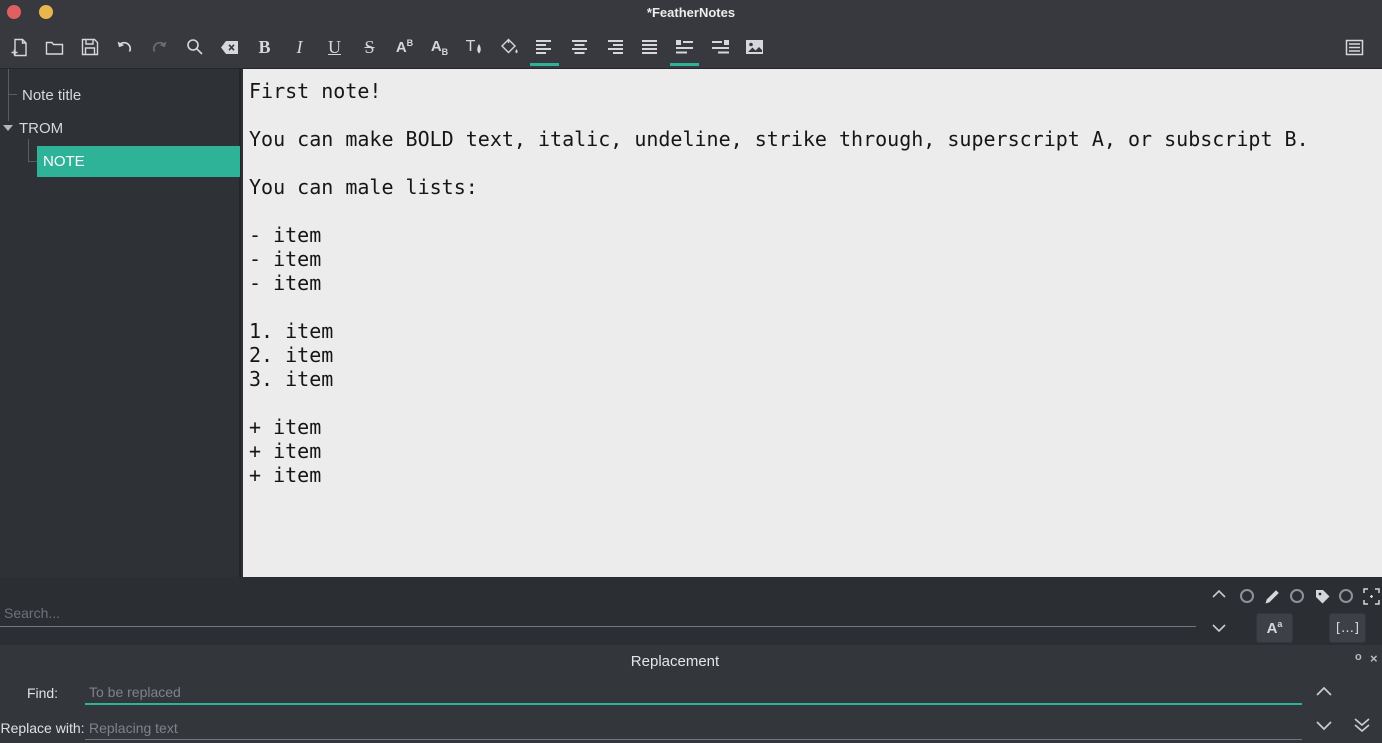 Image resolution: width=1382 pixels, height=743 pixels. I want to click on select-all-icon, so click(1371, 596).